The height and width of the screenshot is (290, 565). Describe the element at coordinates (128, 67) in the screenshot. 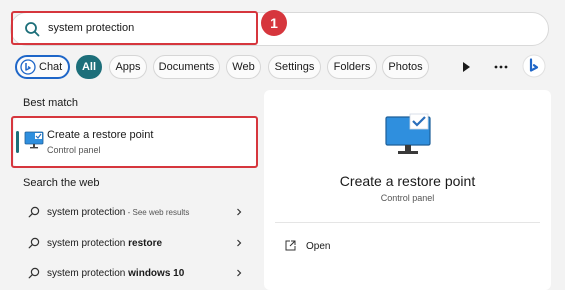

I see `chip-apps: Apps` at that location.